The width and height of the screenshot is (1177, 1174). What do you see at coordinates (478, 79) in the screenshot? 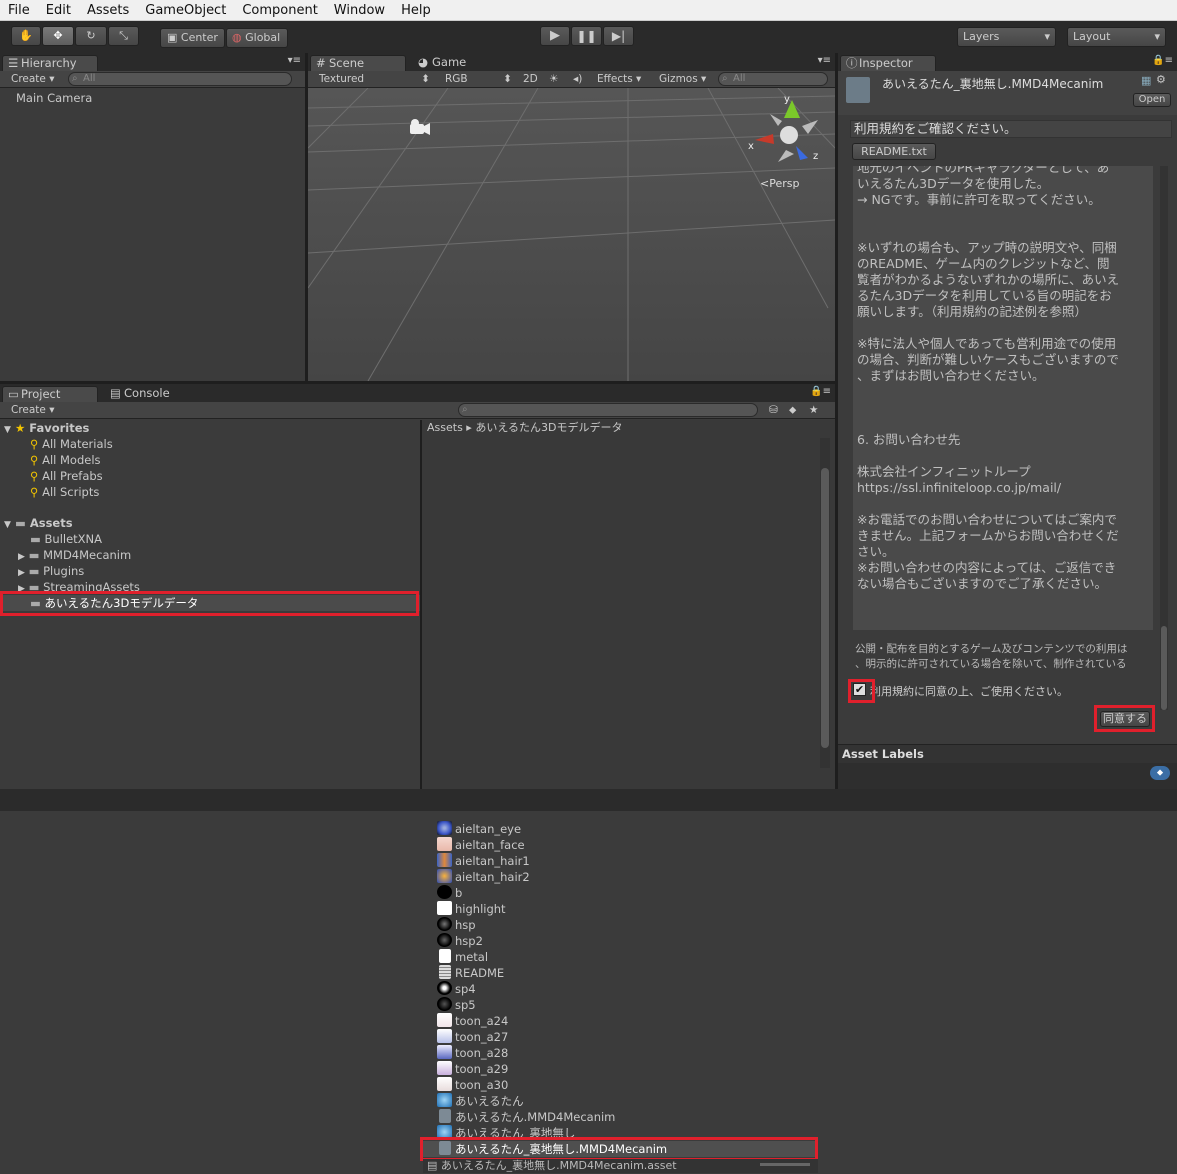
I see `render-mode-dropdown: RGB ⬍` at bounding box center [478, 79].